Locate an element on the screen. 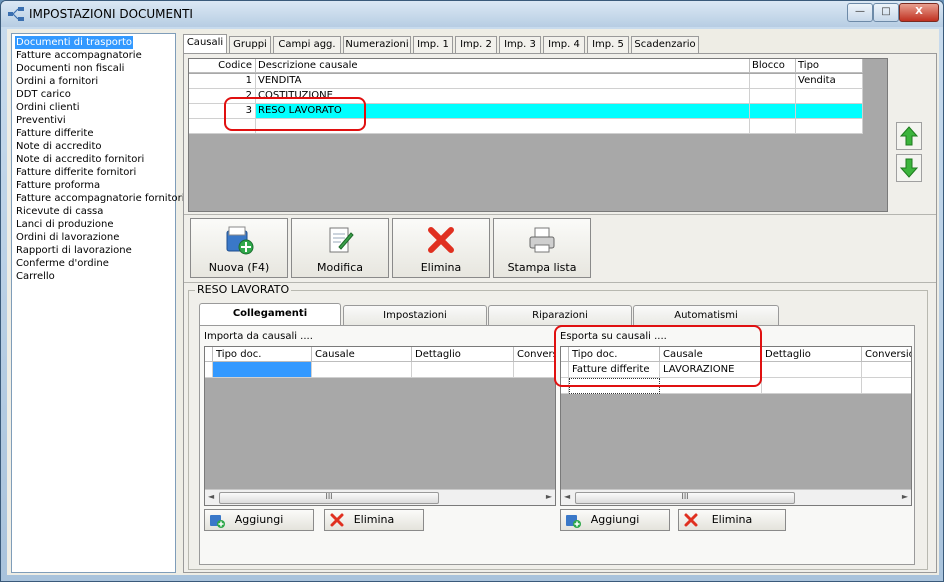  tab-imp-2: Imp. 2 is located at coordinates (476, 45).